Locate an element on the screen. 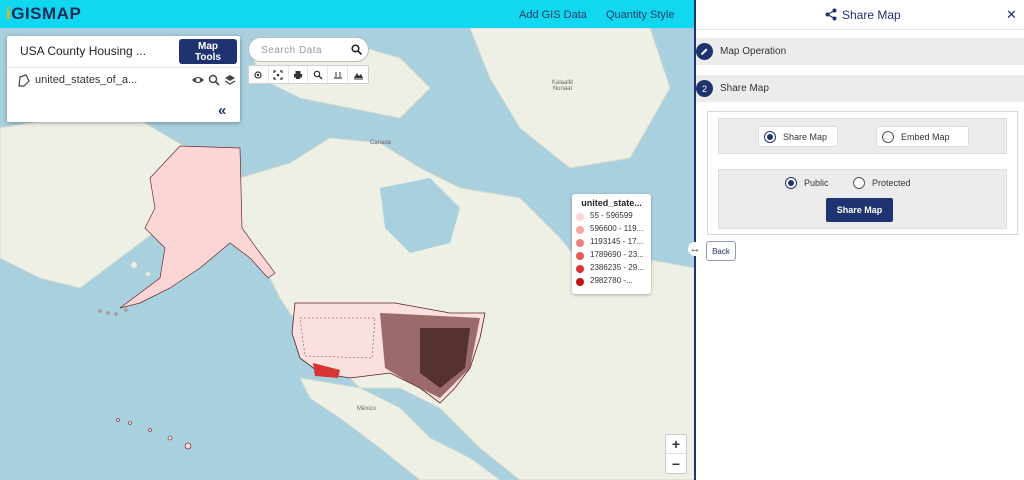  close-icon: ✕ is located at coordinates (1011, 15).